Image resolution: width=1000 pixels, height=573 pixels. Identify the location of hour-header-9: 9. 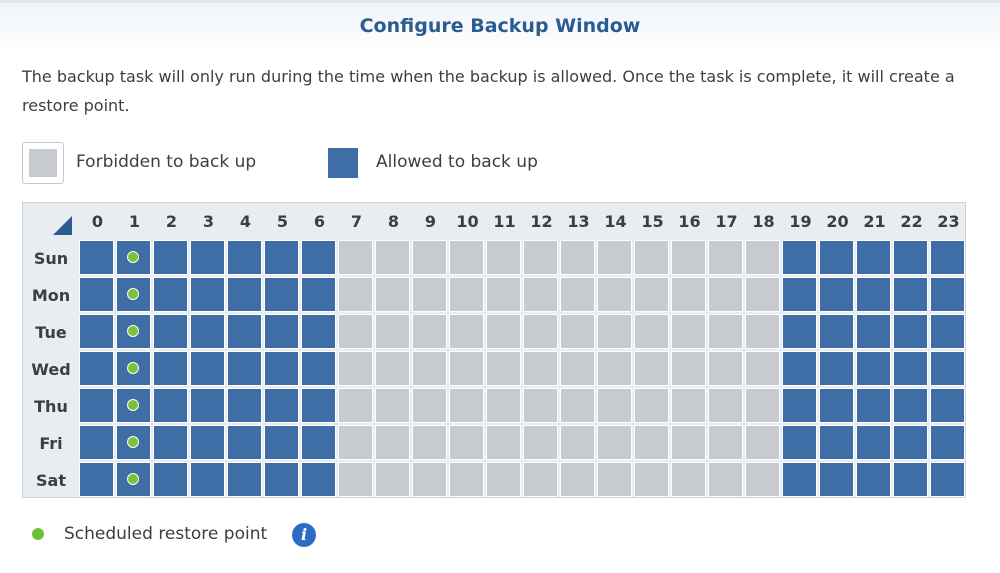
(430, 221).